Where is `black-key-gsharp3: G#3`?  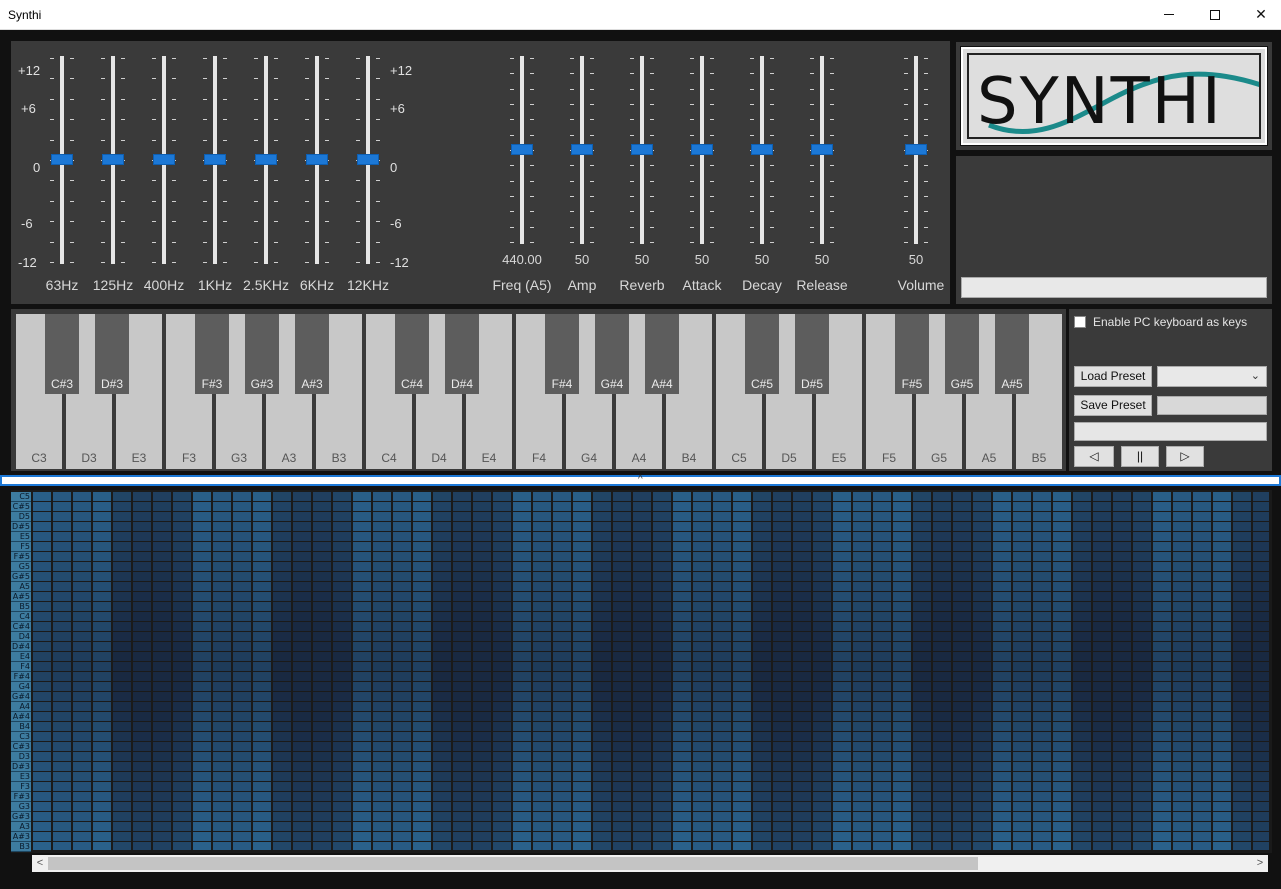 black-key-gsharp3: G#3 is located at coordinates (262, 354).